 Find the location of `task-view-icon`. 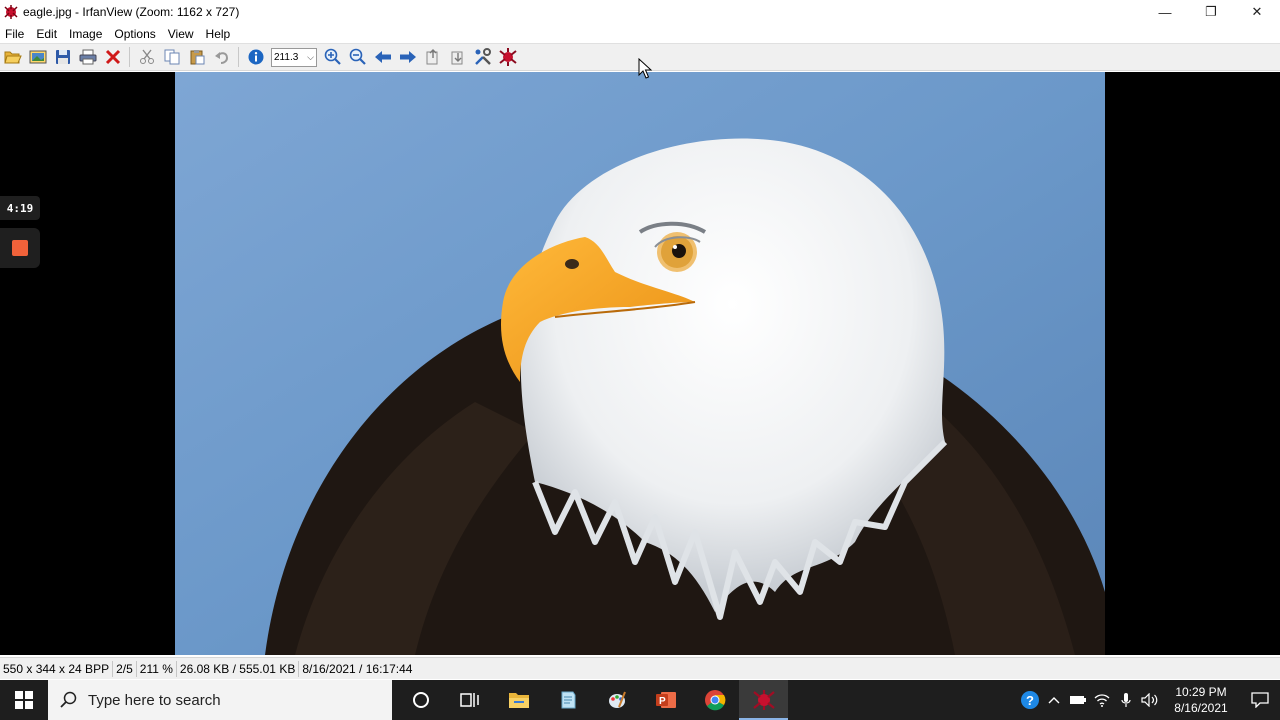

task-view-icon is located at coordinates (469, 700).